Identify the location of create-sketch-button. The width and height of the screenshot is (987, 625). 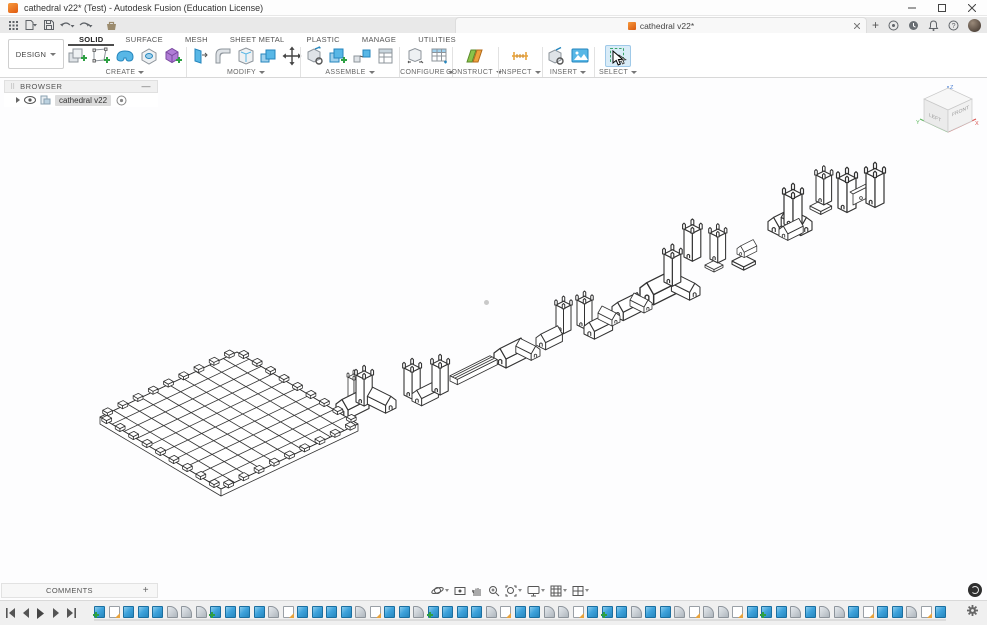
(101, 56).